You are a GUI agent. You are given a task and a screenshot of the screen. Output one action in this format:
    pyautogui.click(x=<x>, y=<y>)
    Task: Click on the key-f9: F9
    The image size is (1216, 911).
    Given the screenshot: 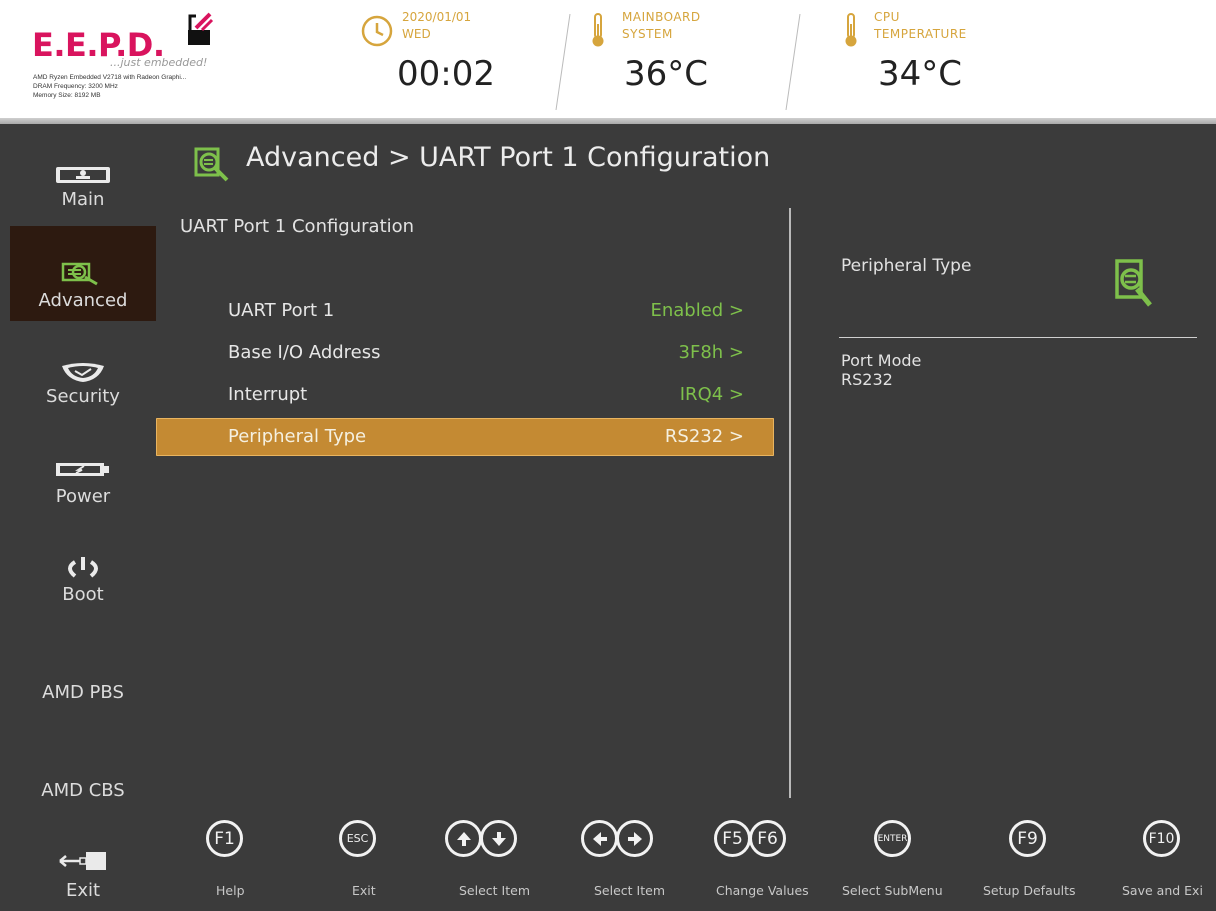 What is the action you would take?
    pyautogui.click(x=1027, y=838)
    